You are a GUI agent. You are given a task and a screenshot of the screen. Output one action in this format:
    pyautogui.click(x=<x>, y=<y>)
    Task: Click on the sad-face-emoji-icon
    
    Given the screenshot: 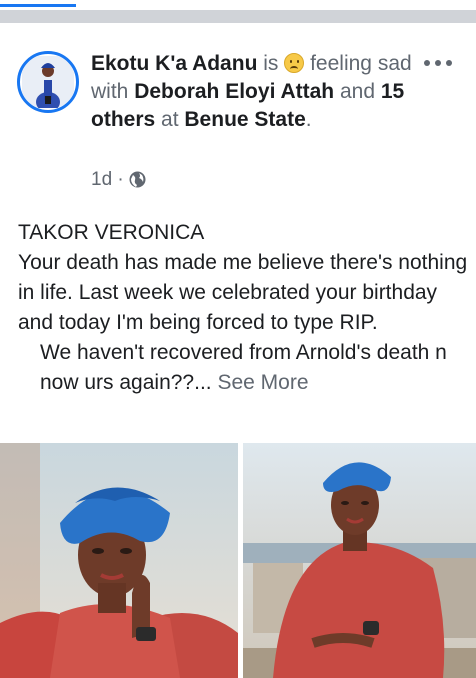 What is the action you would take?
    pyautogui.click(x=294, y=63)
    